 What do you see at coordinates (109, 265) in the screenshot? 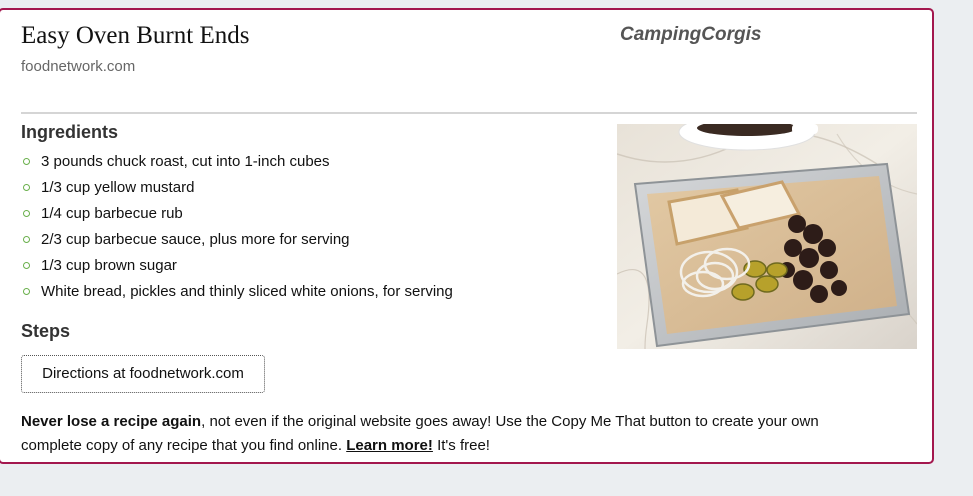
I see `ingredient-text: 1/3 cup brown sugar` at bounding box center [109, 265].